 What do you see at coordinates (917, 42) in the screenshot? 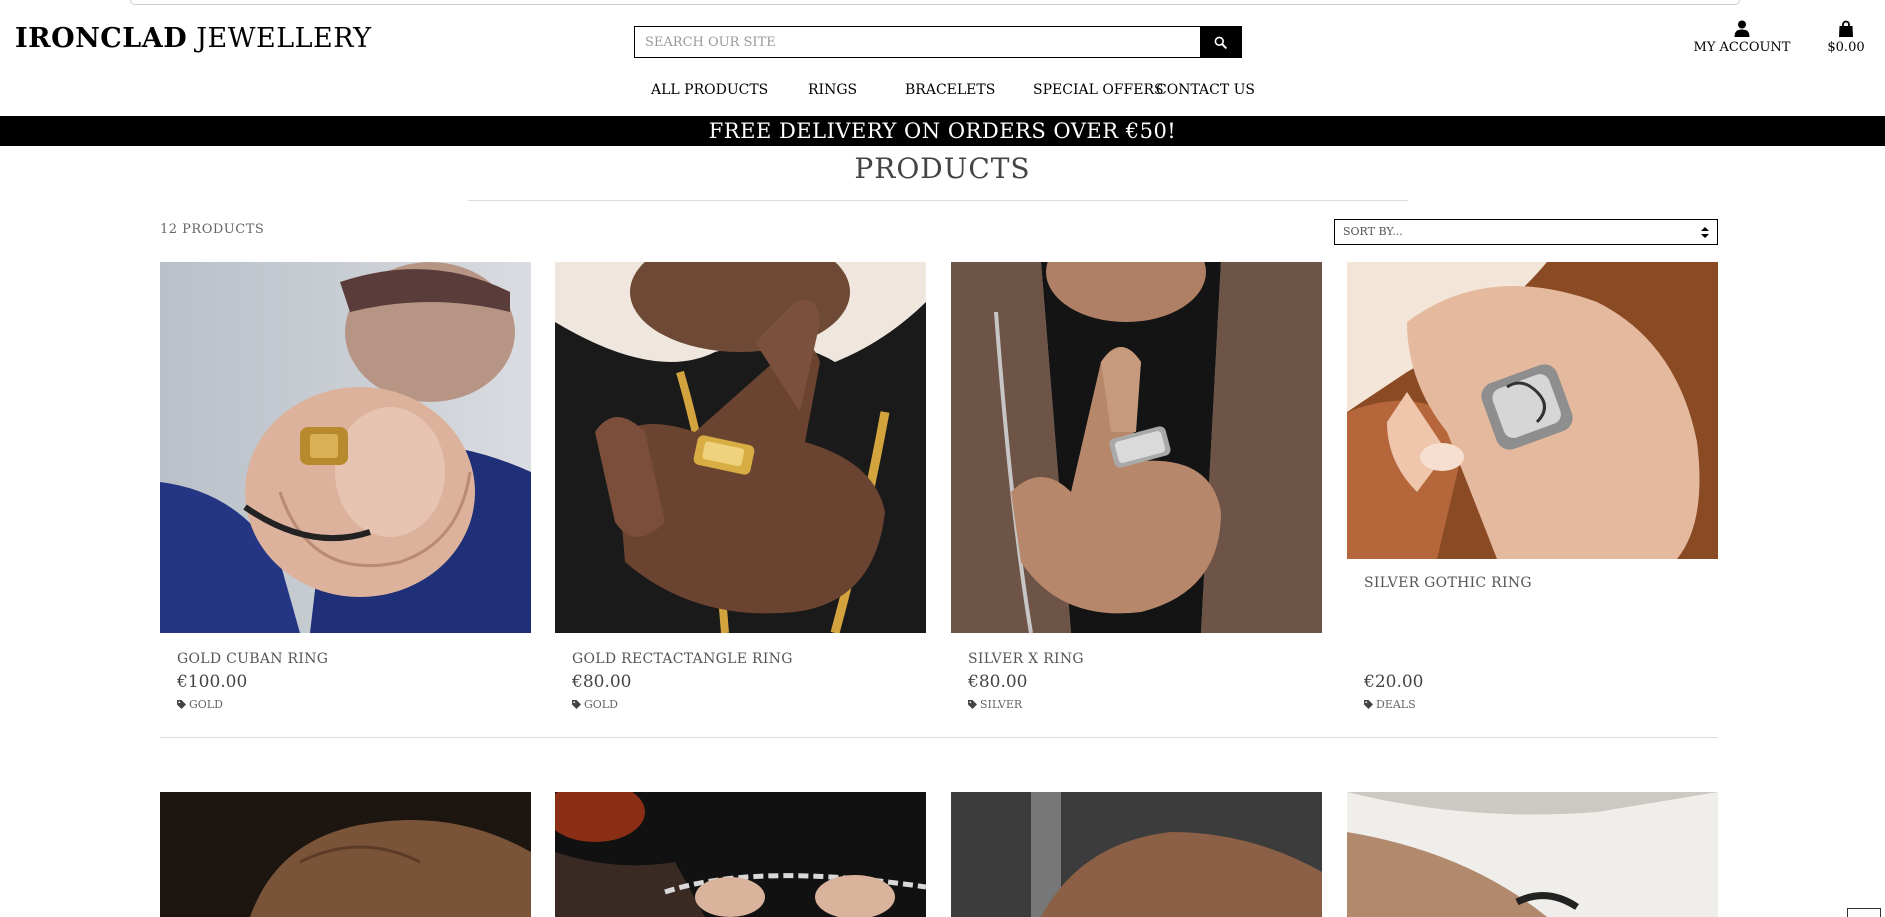
I see `search-input` at bounding box center [917, 42].